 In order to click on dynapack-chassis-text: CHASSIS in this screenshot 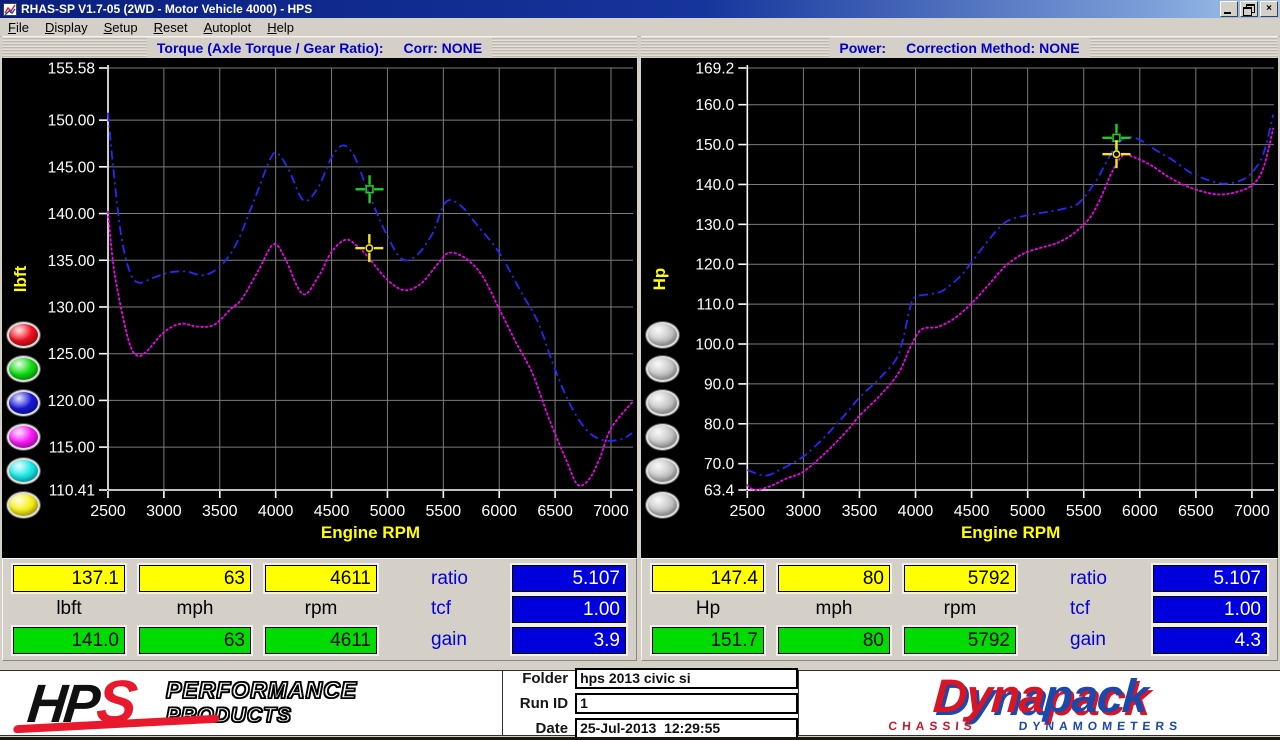, I will do `click(932, 725)`.